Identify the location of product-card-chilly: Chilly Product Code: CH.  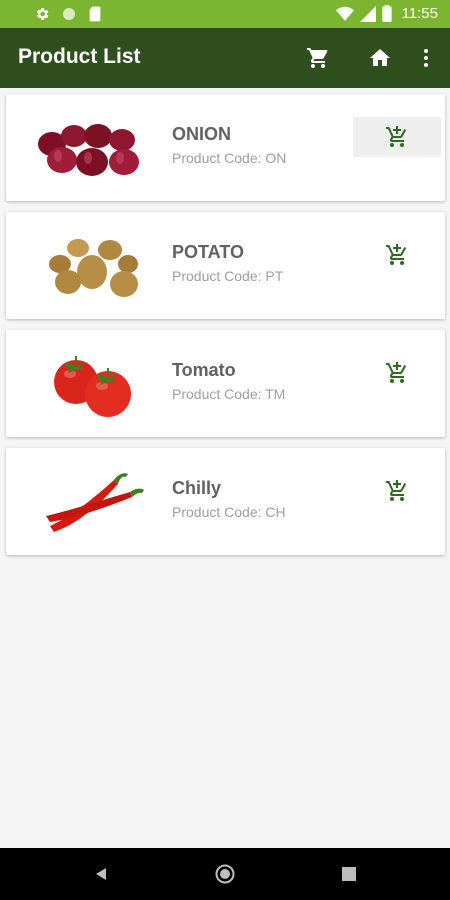
(225, 501).